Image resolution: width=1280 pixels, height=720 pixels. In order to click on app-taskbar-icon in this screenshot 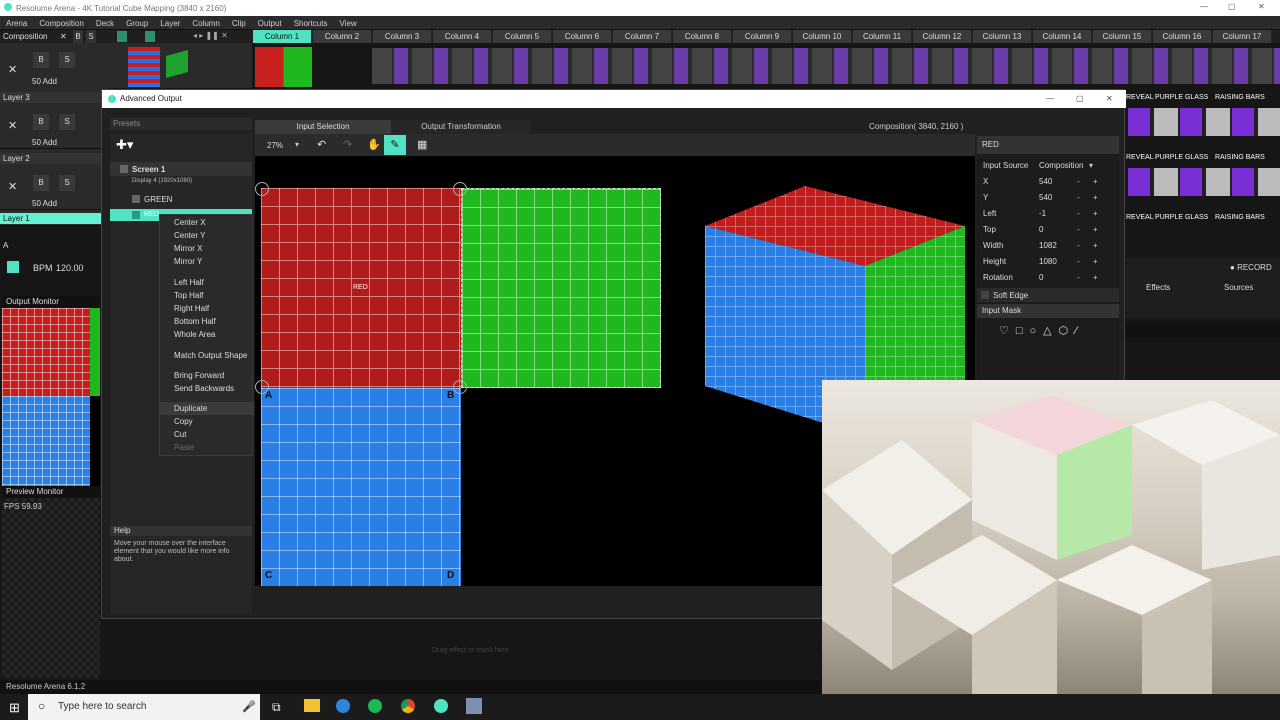, I will do `click(474, 706)`.